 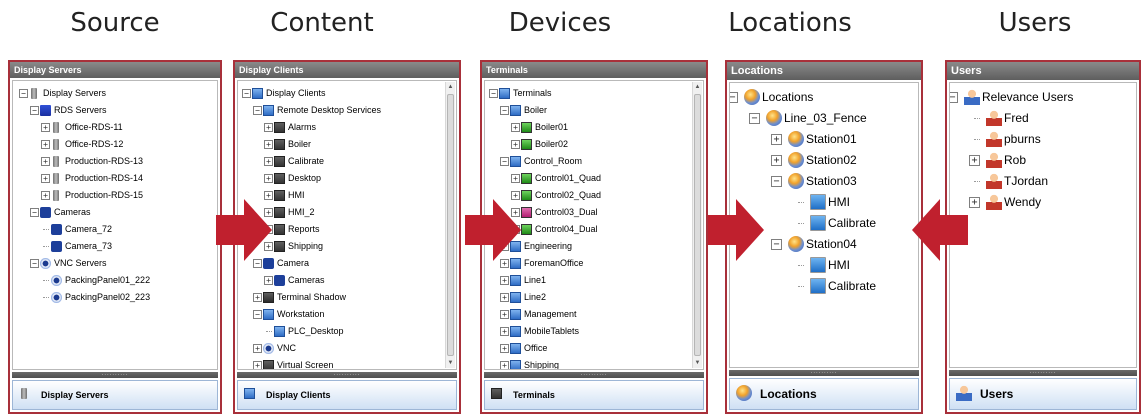 I want to click on tree-node: + VNC, so click(x=348, y=348).